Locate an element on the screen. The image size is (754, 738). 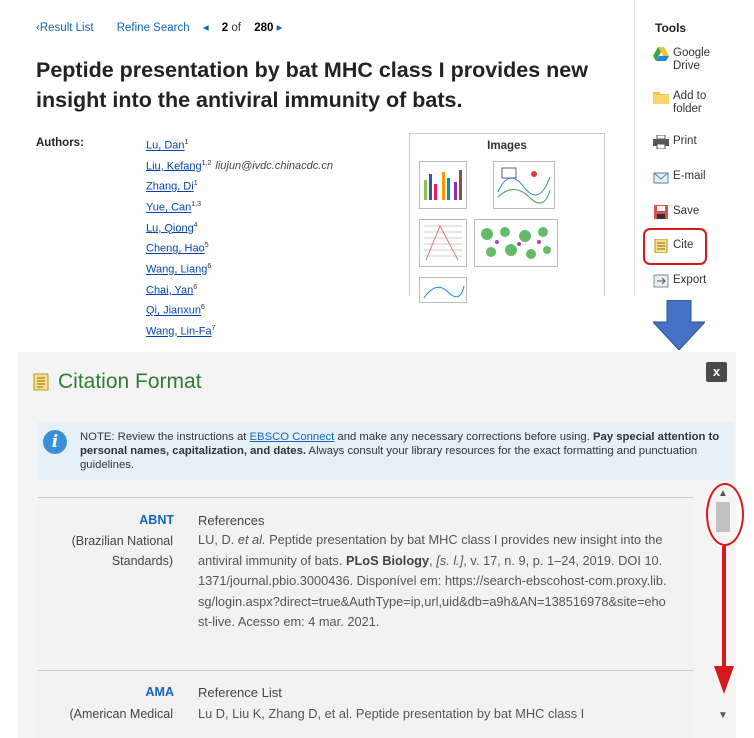
save-icon is located at coordinates (661, 212).